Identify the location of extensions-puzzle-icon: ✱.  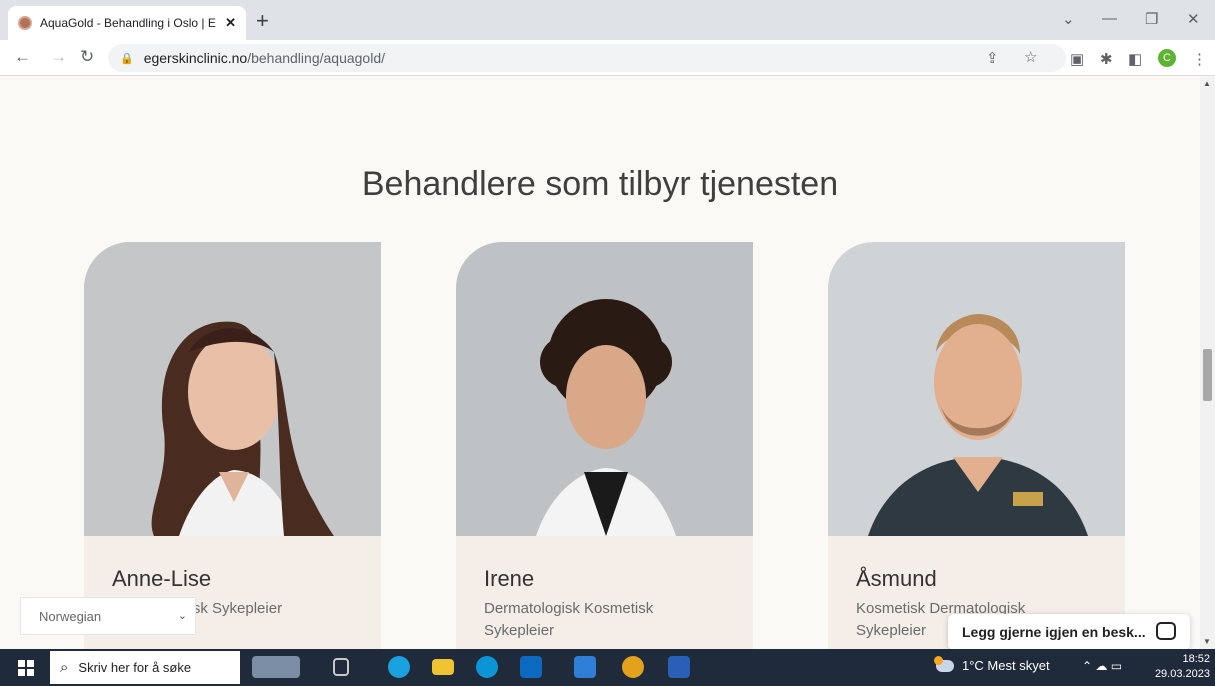
(1106, 59).